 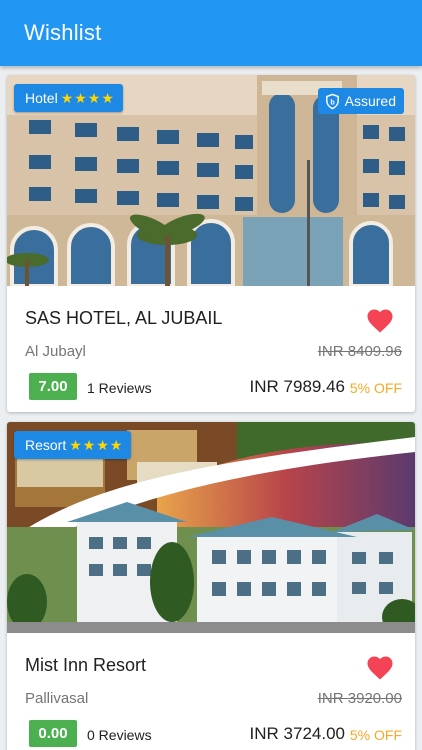 What do you see at coordinates (359, 698) in the screenshot?
I see `original-price: INR 3920.00` at bounding box center [359, 698].